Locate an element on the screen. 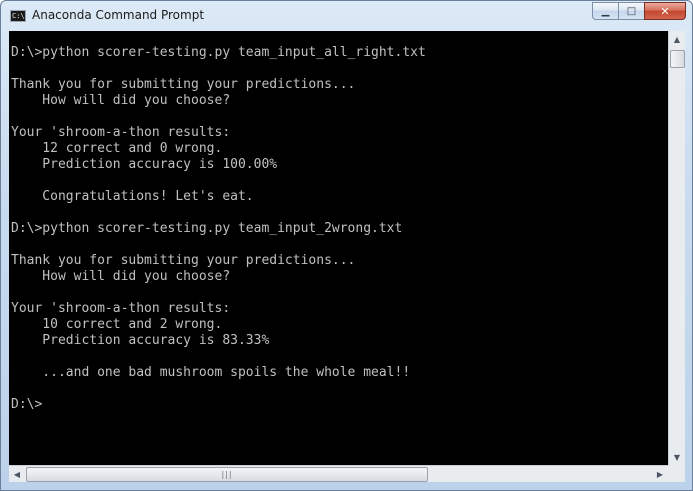 The width and height of the screenshot is (693, 491). scroll-left-arrow-icon: ◀ is located at coordinates (17, 474).